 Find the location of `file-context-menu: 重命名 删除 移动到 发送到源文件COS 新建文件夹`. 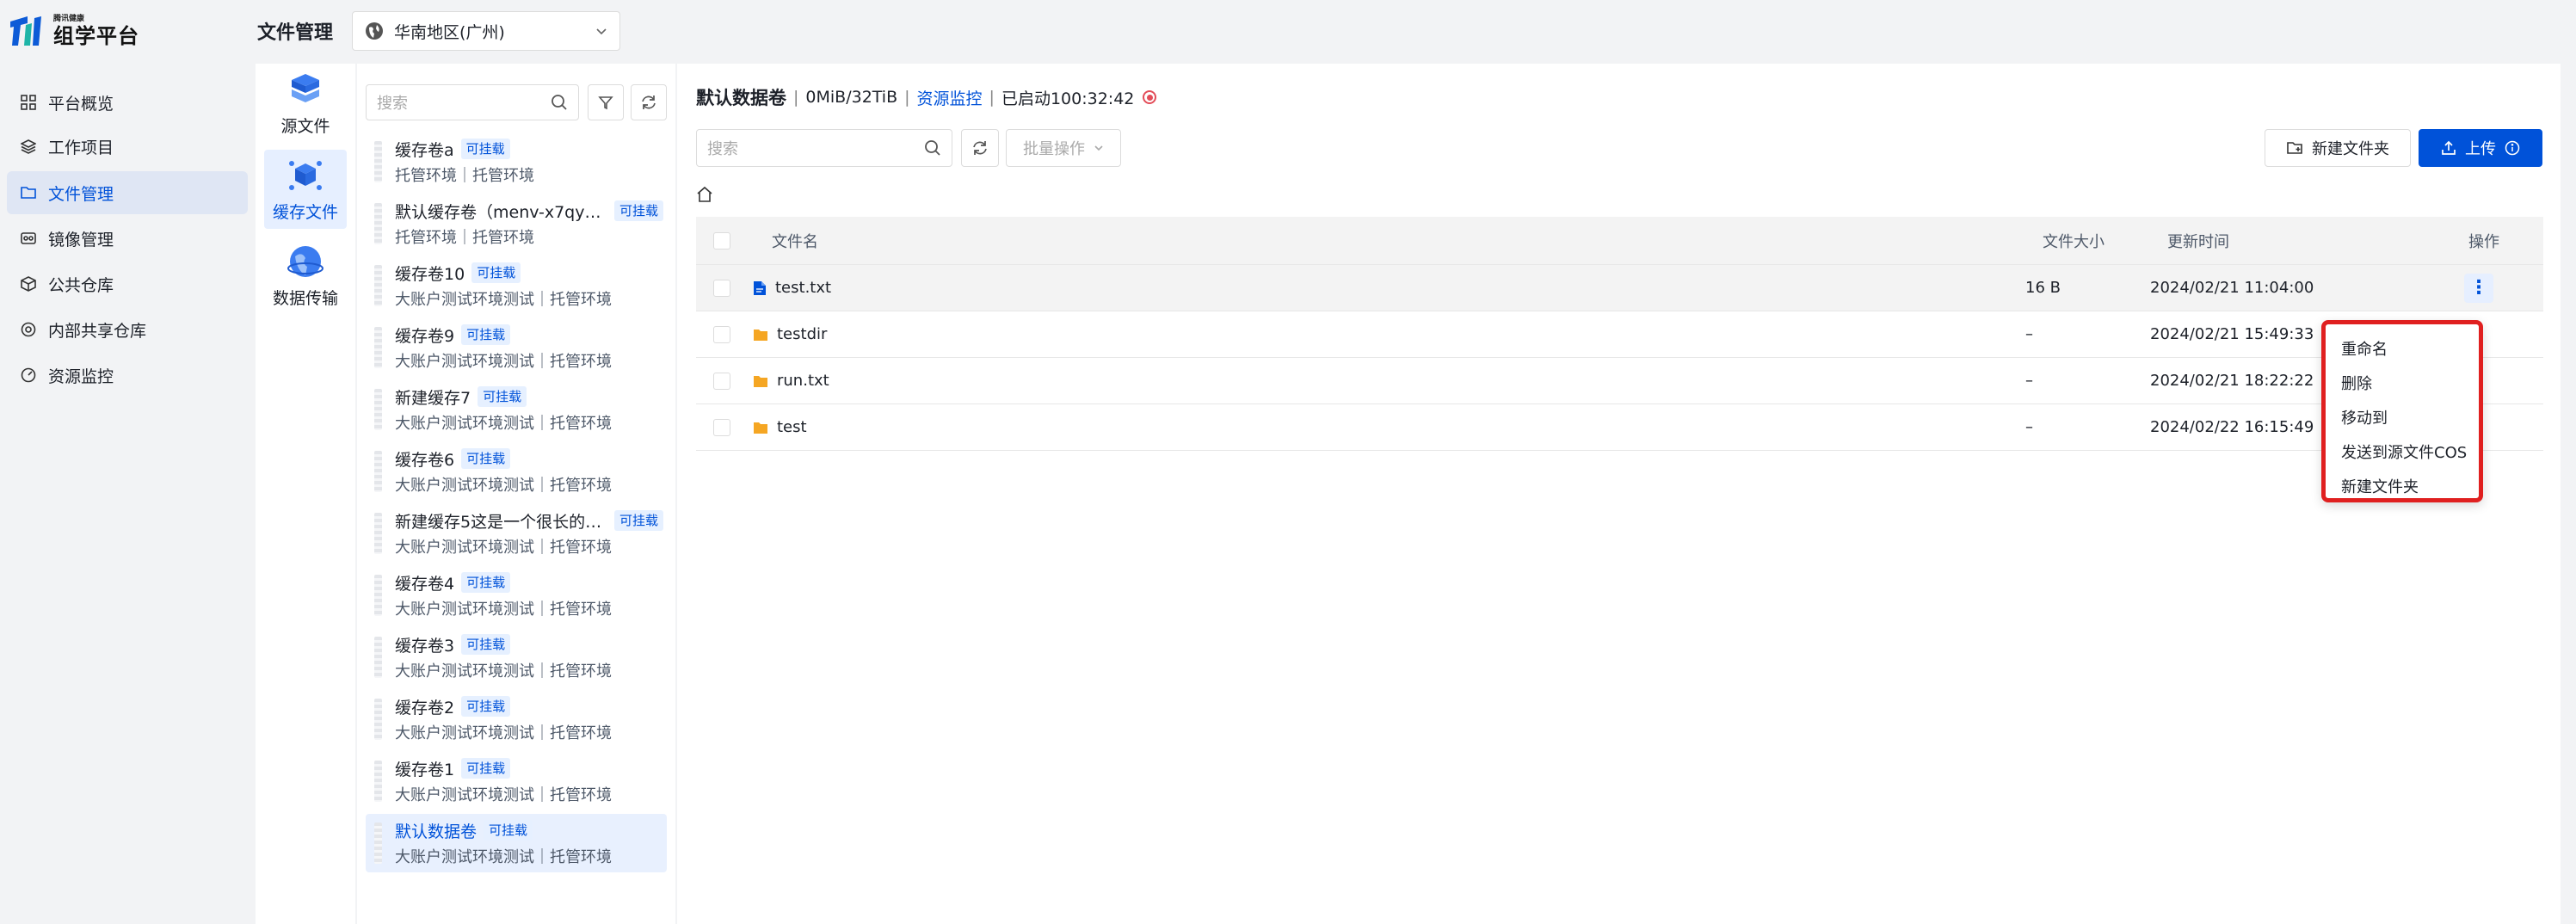

file-context-menu: 重命名 删除 移动到 发送到源文件COS 新建文件夹 is located at coordinates (2402, 411).